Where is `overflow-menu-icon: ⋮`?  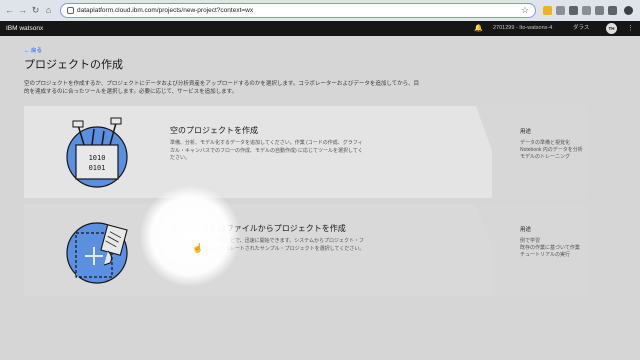
overflow-menu-icon: ⋮ is located at coordinates (630, 28).